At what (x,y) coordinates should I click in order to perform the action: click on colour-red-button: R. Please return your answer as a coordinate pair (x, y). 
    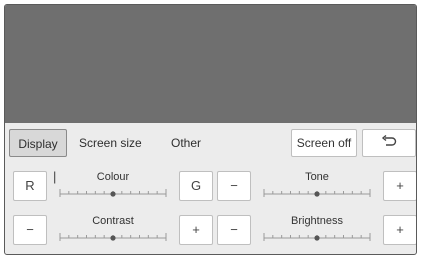
    Looking at the image, I should click on (30, 186).